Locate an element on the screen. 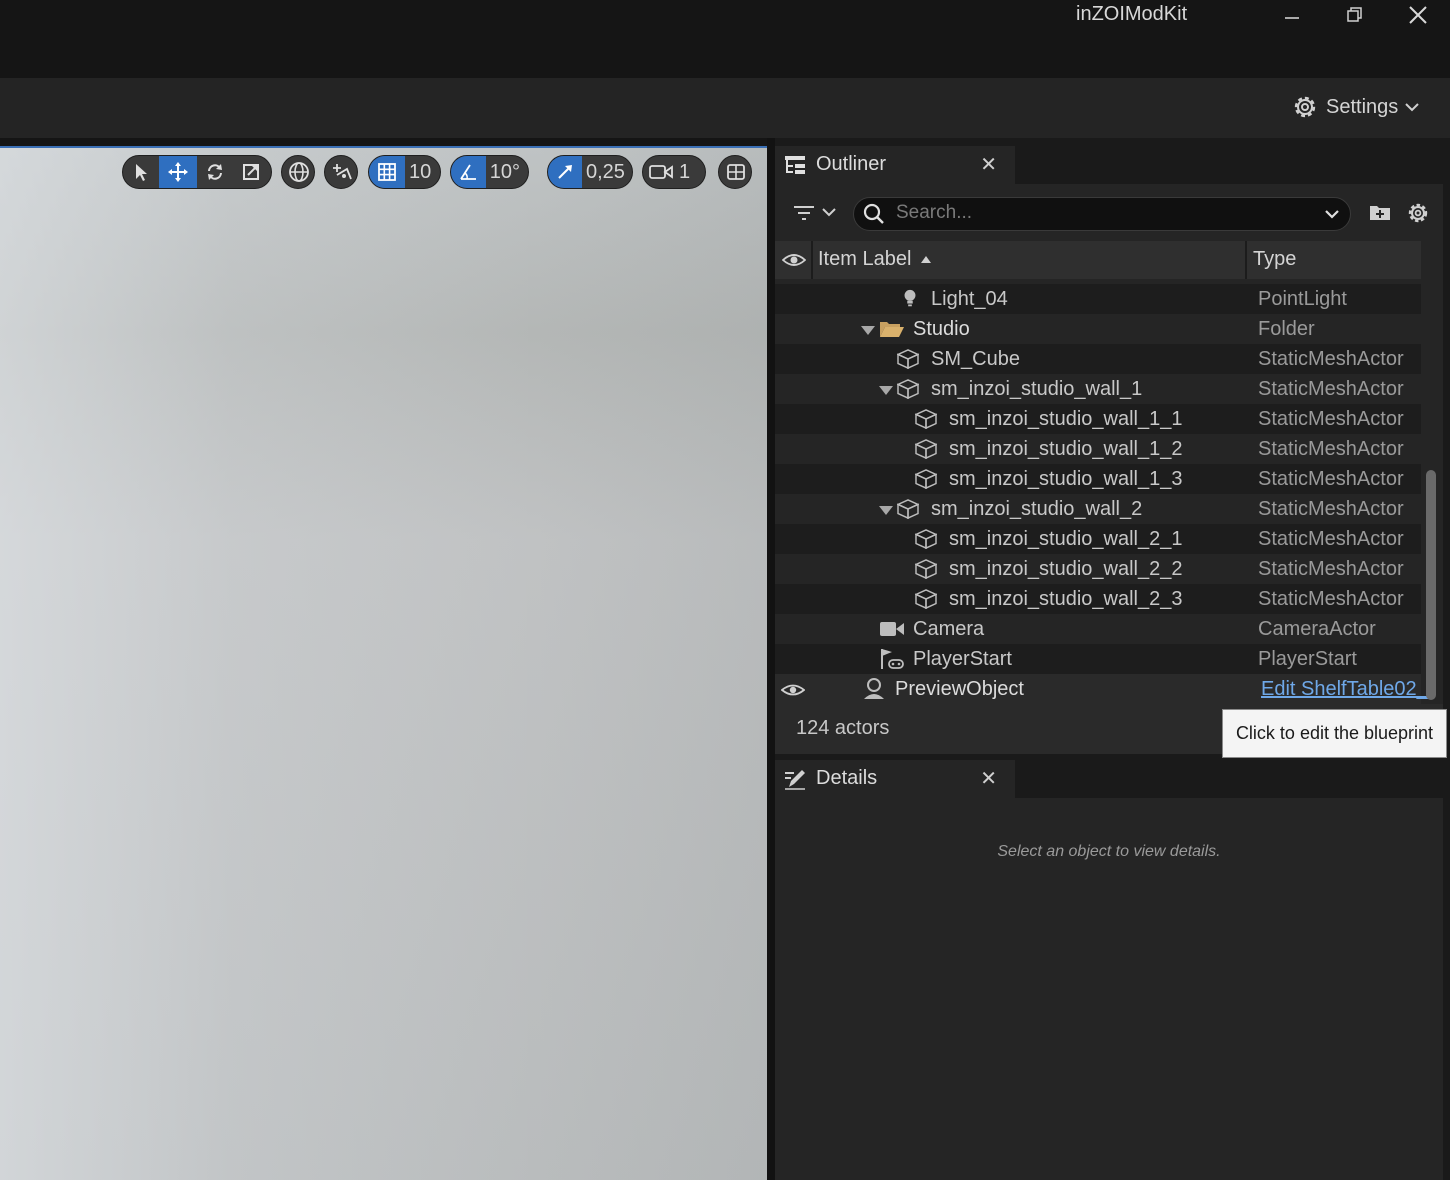  row-label: sm_inzoi_studio_wall_2 is located at coordinates (1037, 509).